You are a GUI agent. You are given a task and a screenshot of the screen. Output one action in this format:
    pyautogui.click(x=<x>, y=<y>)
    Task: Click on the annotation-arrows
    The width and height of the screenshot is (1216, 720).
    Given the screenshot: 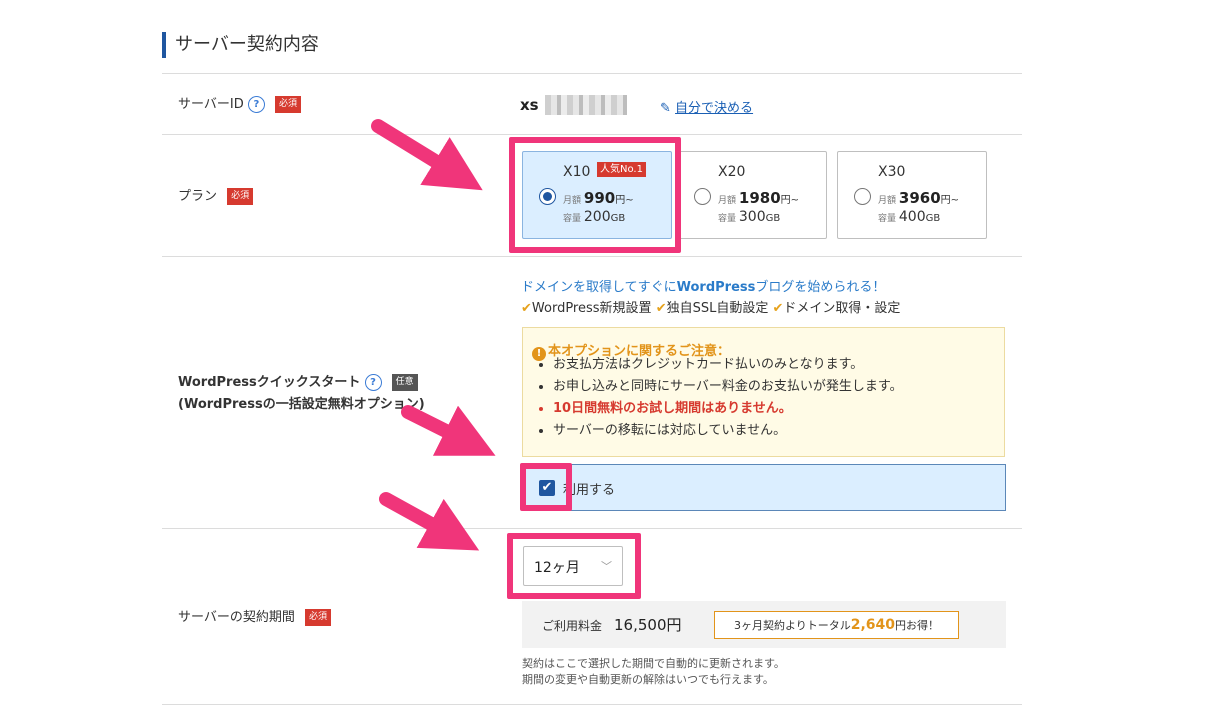 What is the action you would take?
    pyautogui.click(x=433, y=335)
    